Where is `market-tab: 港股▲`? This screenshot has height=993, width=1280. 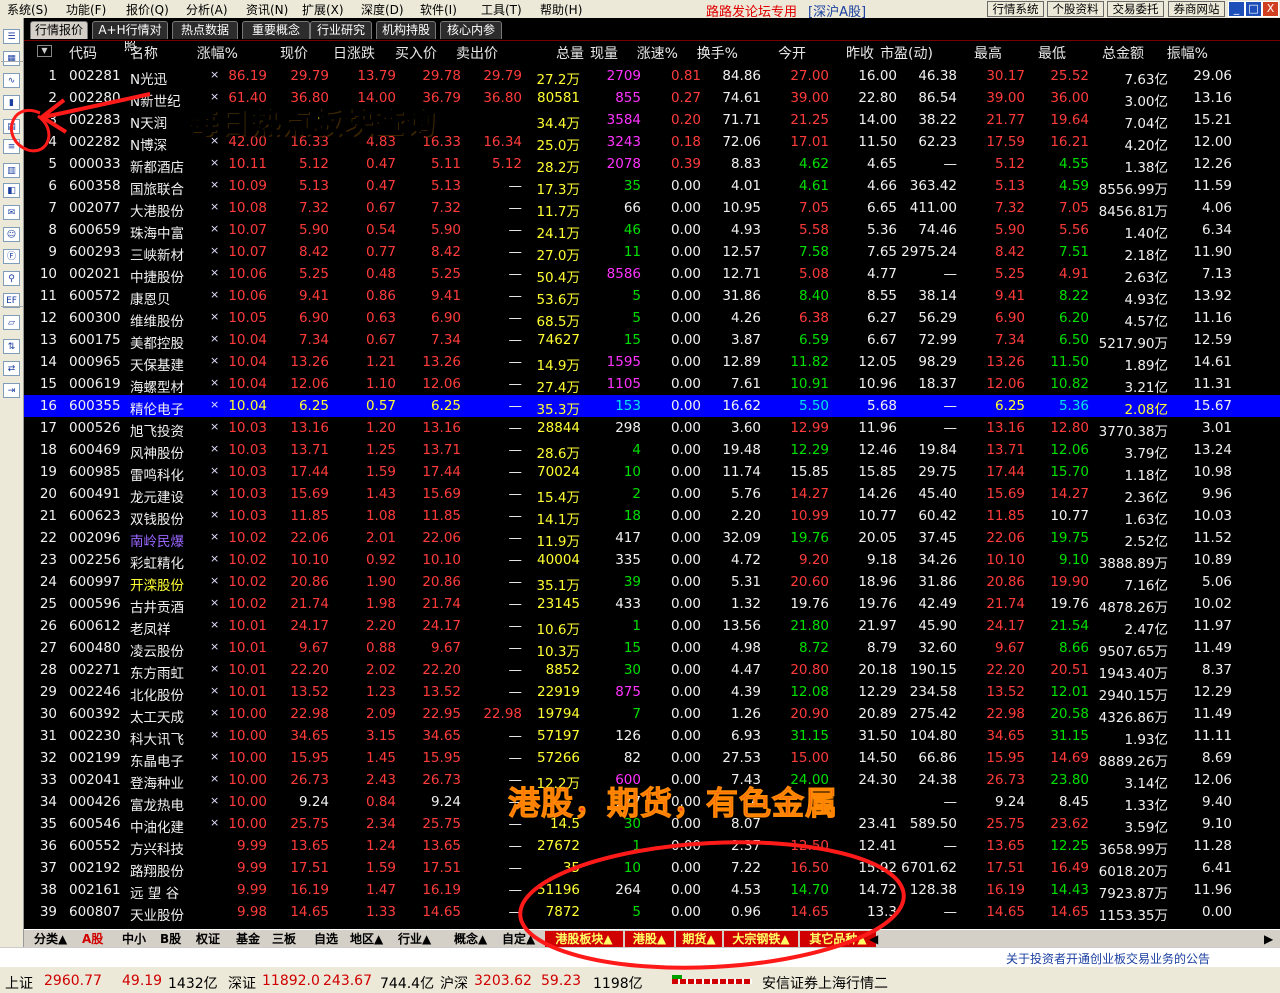 market-tab: 港股▲ is located at coordinates (649, 939).